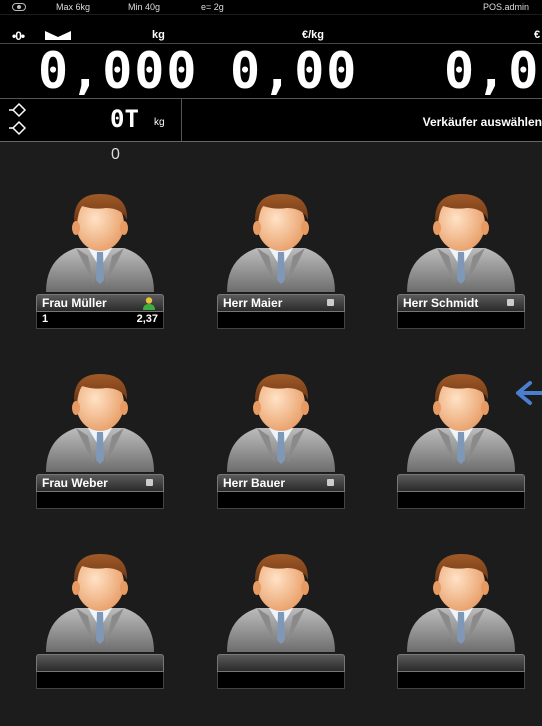  Describe the element at coordinates (75, 483) in the screenshot. I see `seller-name: Frau Weber` at that location.